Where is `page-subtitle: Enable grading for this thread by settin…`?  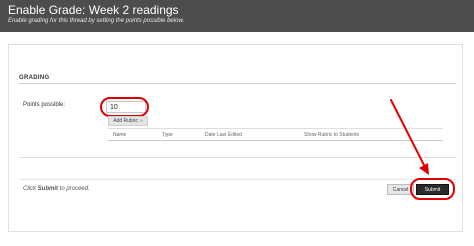
page-subtitle: Enable grading for this thread by settin… is located at coordinates (96, 21).